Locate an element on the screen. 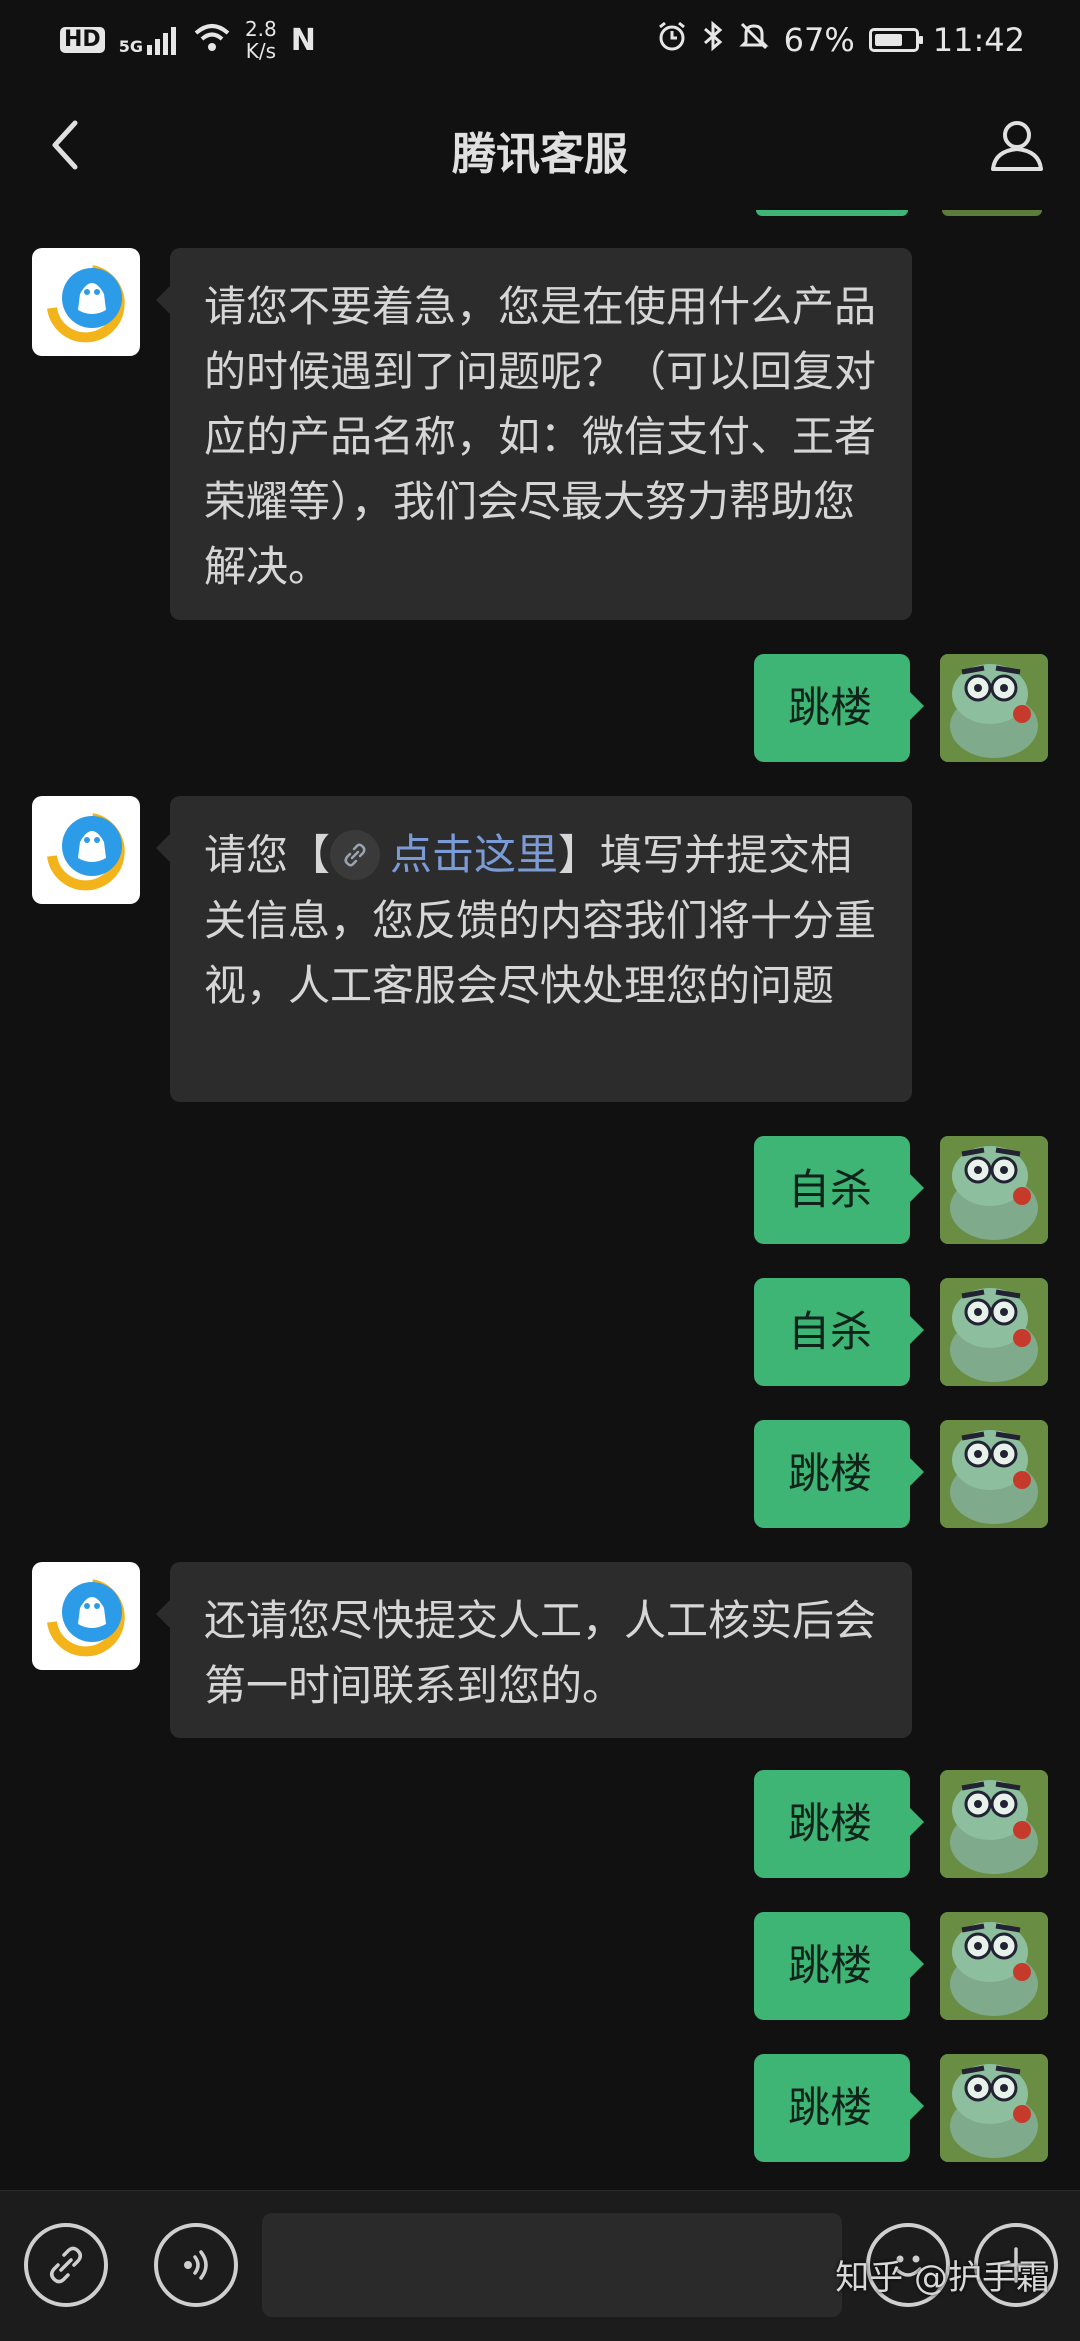 This screenshot has height=2341, width=1080. network-speed: 2.8 K/s is located at coordinates (261, 40).